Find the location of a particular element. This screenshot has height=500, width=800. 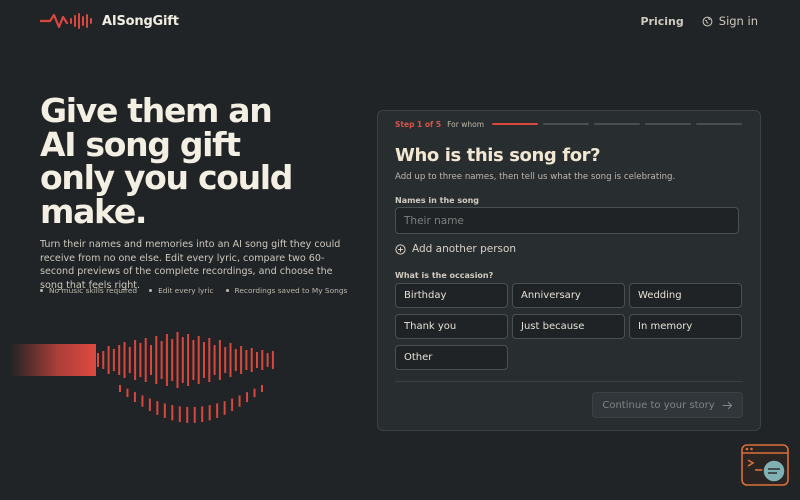

step-indicator: Step 1 of 5 For whom is located at coordinates (439, 124).